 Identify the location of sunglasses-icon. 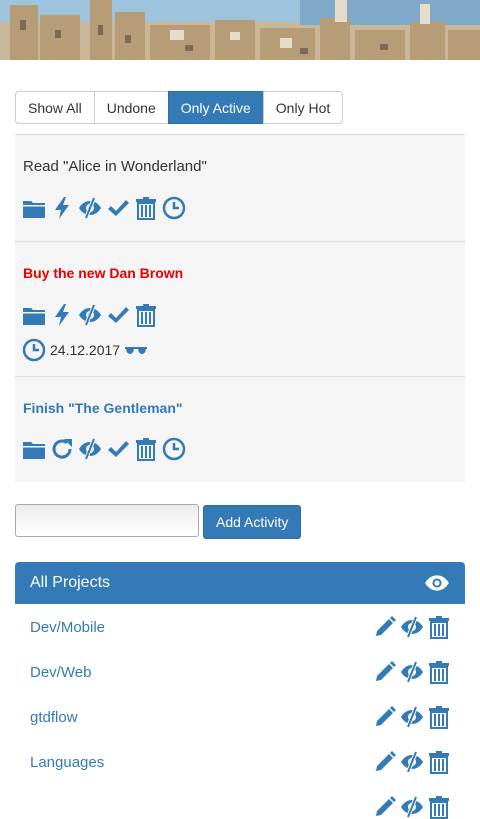
(136, 350).